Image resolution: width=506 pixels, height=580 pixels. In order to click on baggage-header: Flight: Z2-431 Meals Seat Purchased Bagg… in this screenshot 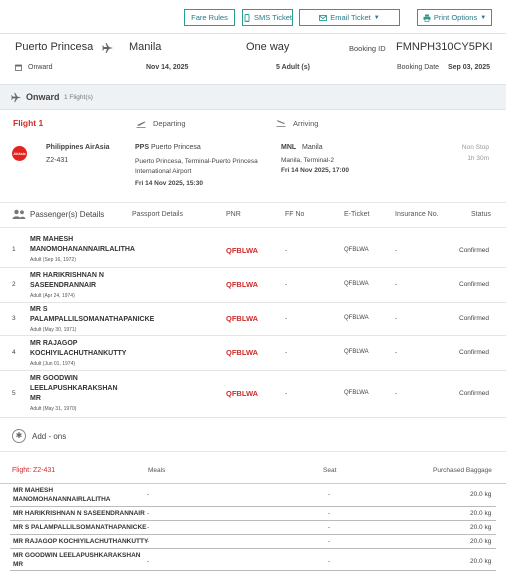, I will do `click(253, 473)`.